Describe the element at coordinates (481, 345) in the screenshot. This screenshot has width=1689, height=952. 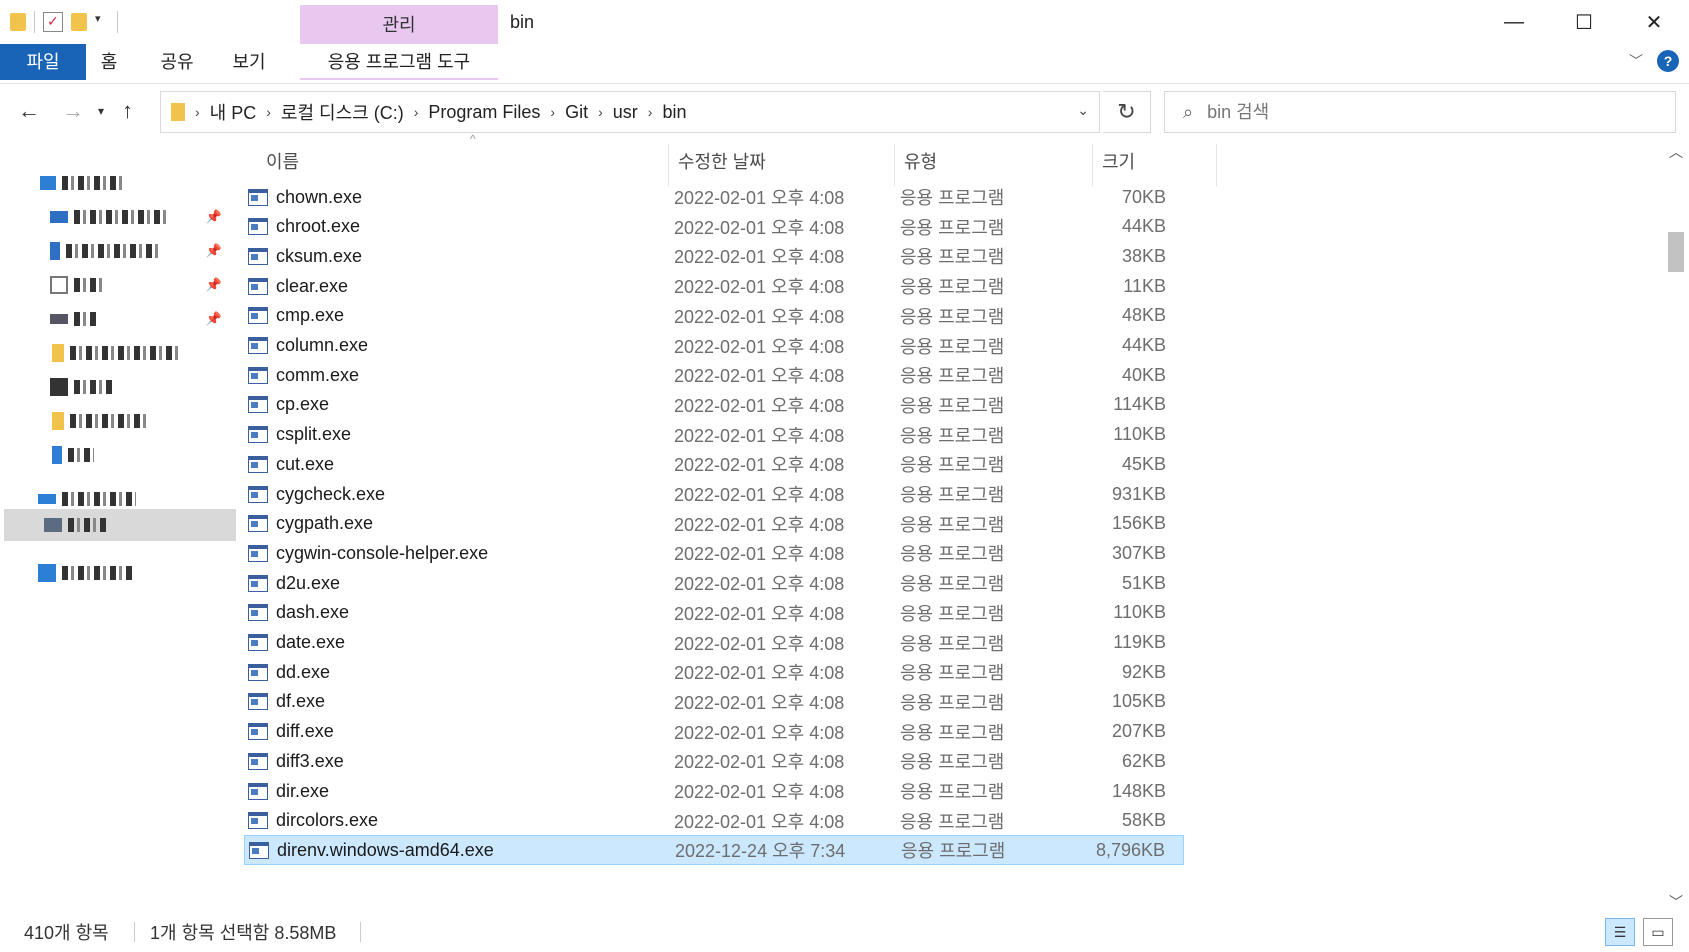
I see `file-name: column.exe` at that location.